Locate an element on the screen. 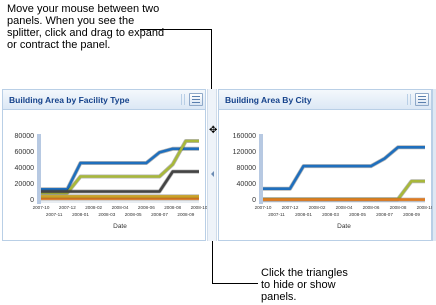  y-tick-label: 120000 is located at coordinates (244, 152).